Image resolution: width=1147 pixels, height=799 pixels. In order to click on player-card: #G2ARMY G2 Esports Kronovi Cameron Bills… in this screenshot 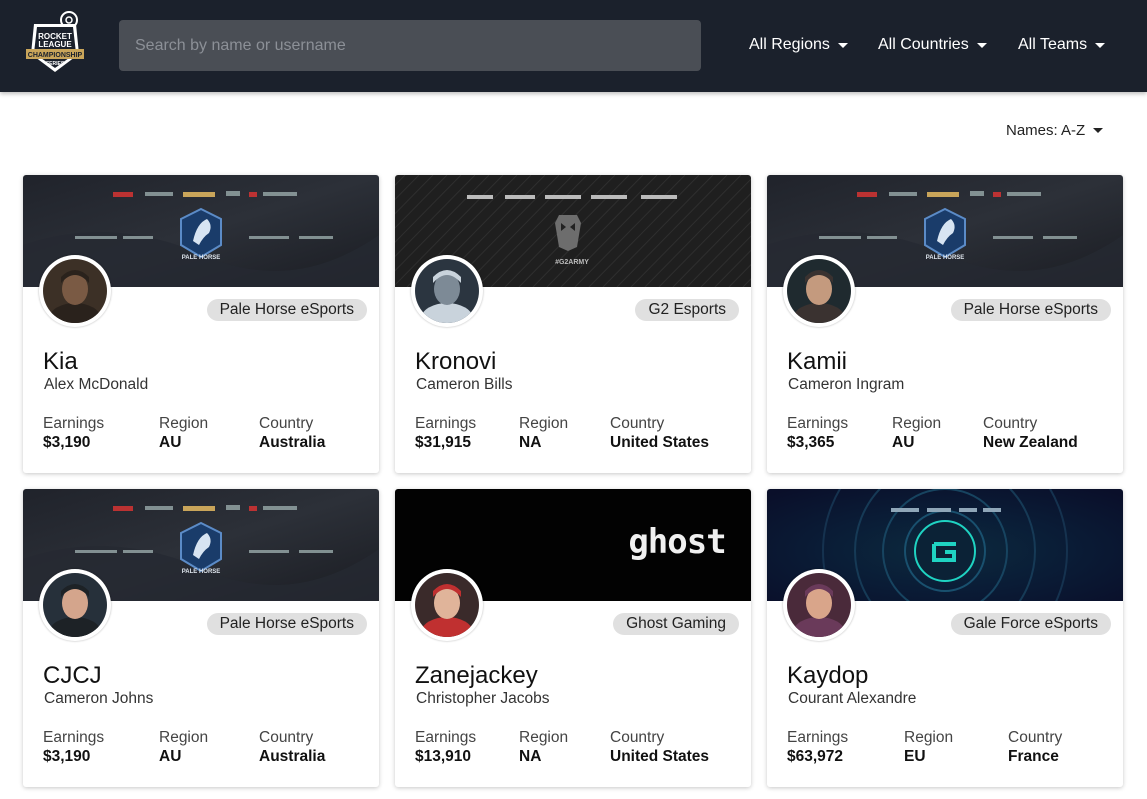, I will do `click(573, 324)`.